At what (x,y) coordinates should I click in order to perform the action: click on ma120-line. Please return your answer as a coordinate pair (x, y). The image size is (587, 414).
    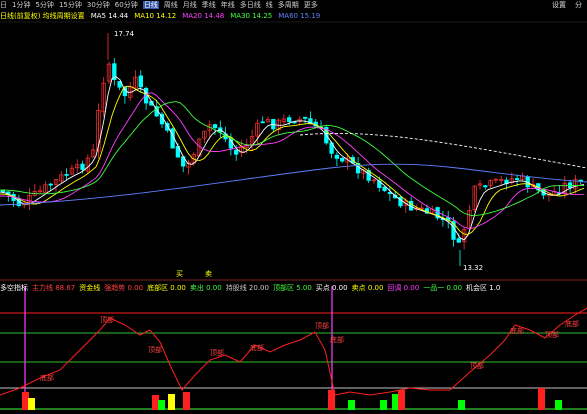
    Looking at the image, I should click on (443, 150).